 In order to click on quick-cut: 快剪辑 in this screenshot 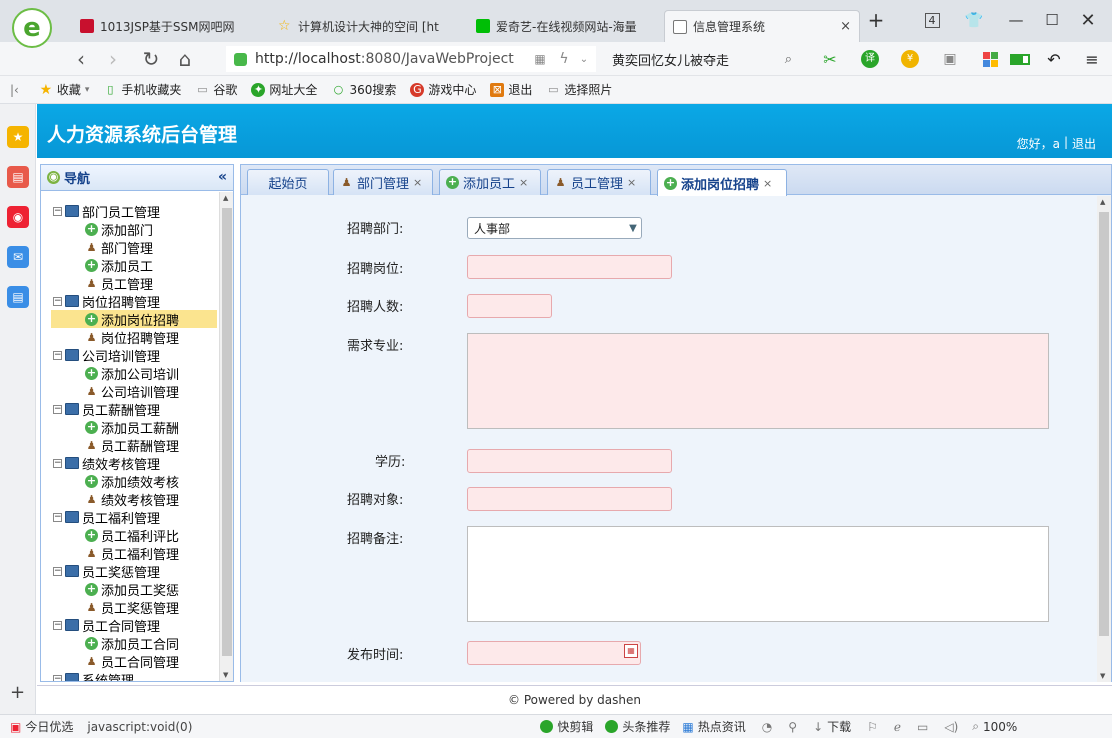, I will do `click(566, 726)`.